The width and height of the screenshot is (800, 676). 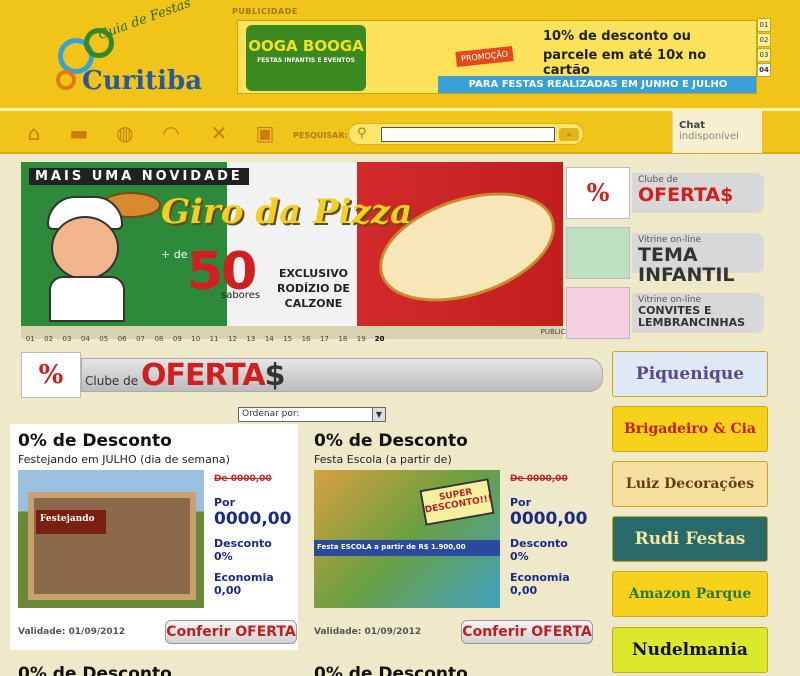 What do you see at coordinates (690, 539) in the screenshot?
I see `sponsor-banner: Rudi Festas` at bounding box center [690, 539].